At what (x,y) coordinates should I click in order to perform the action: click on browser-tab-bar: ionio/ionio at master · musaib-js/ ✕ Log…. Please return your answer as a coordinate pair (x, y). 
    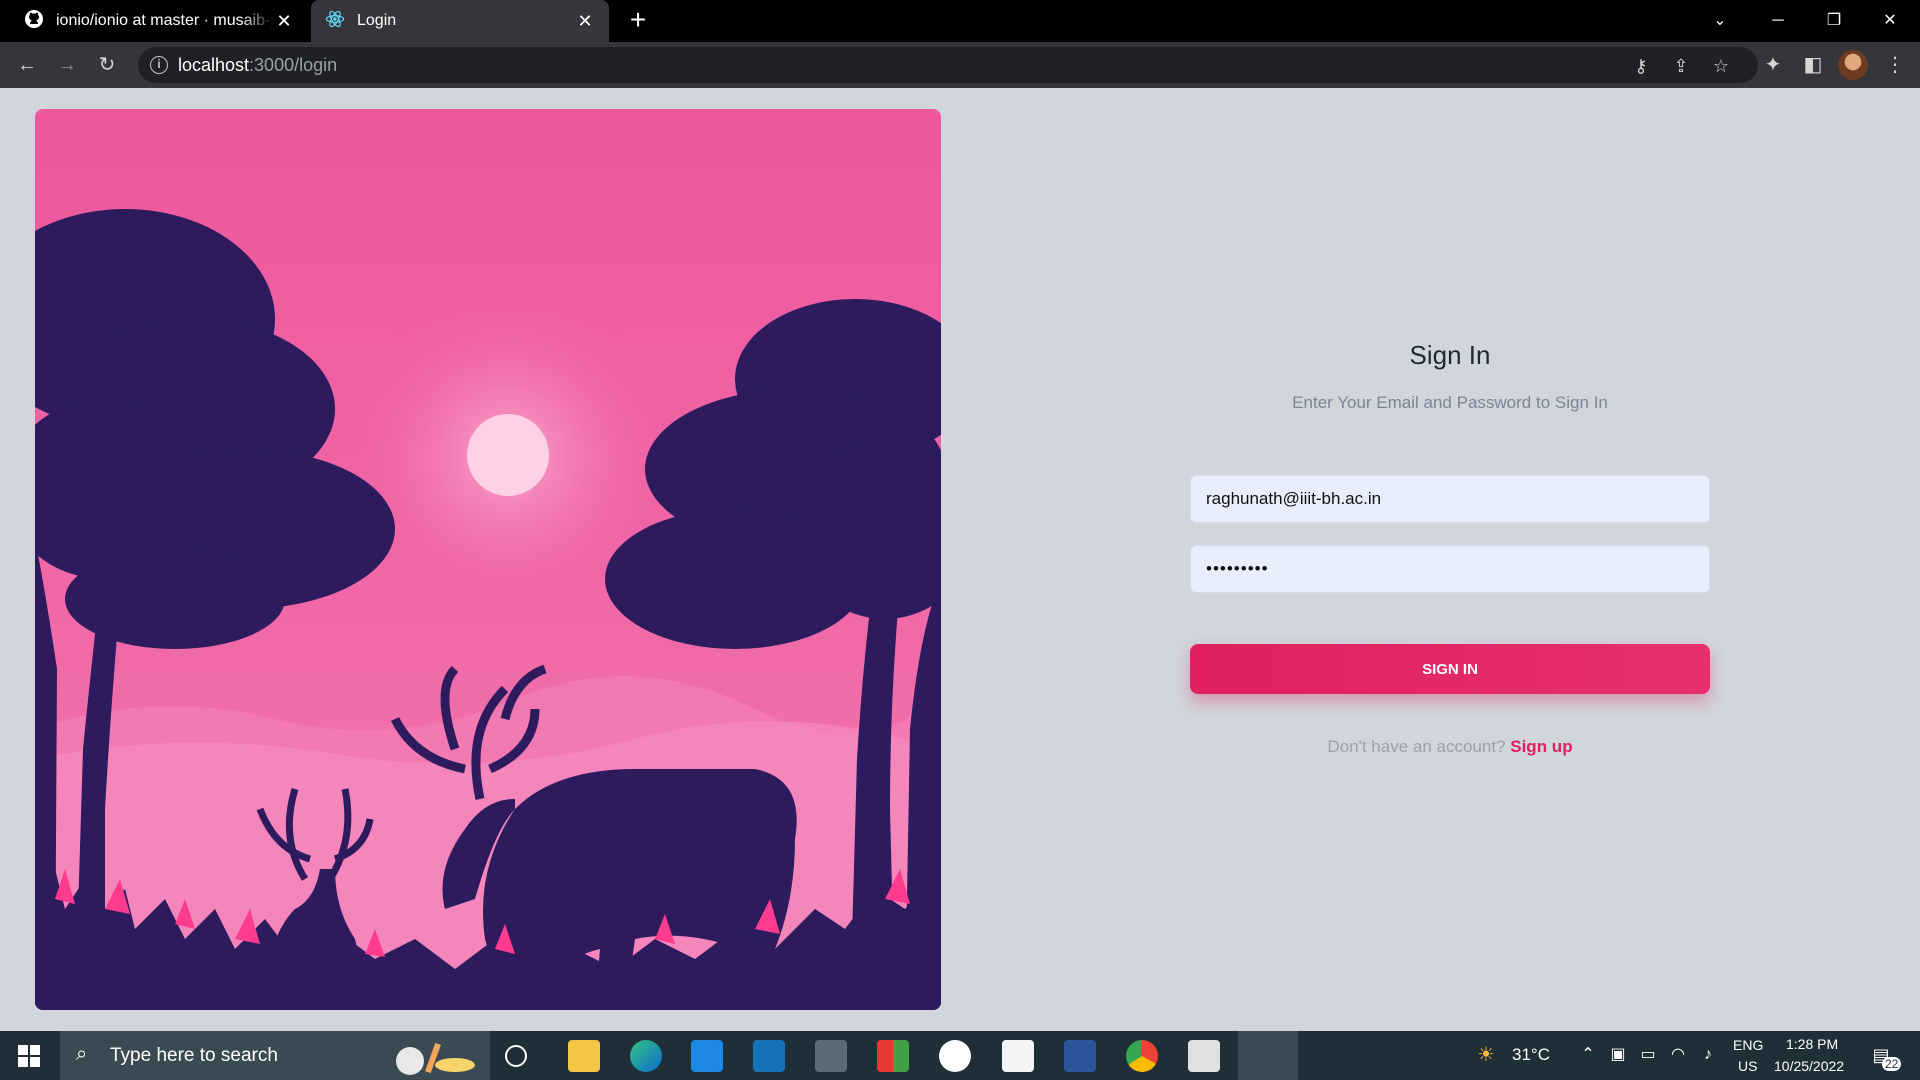
    Looking at the image, I should click on (960, 21).